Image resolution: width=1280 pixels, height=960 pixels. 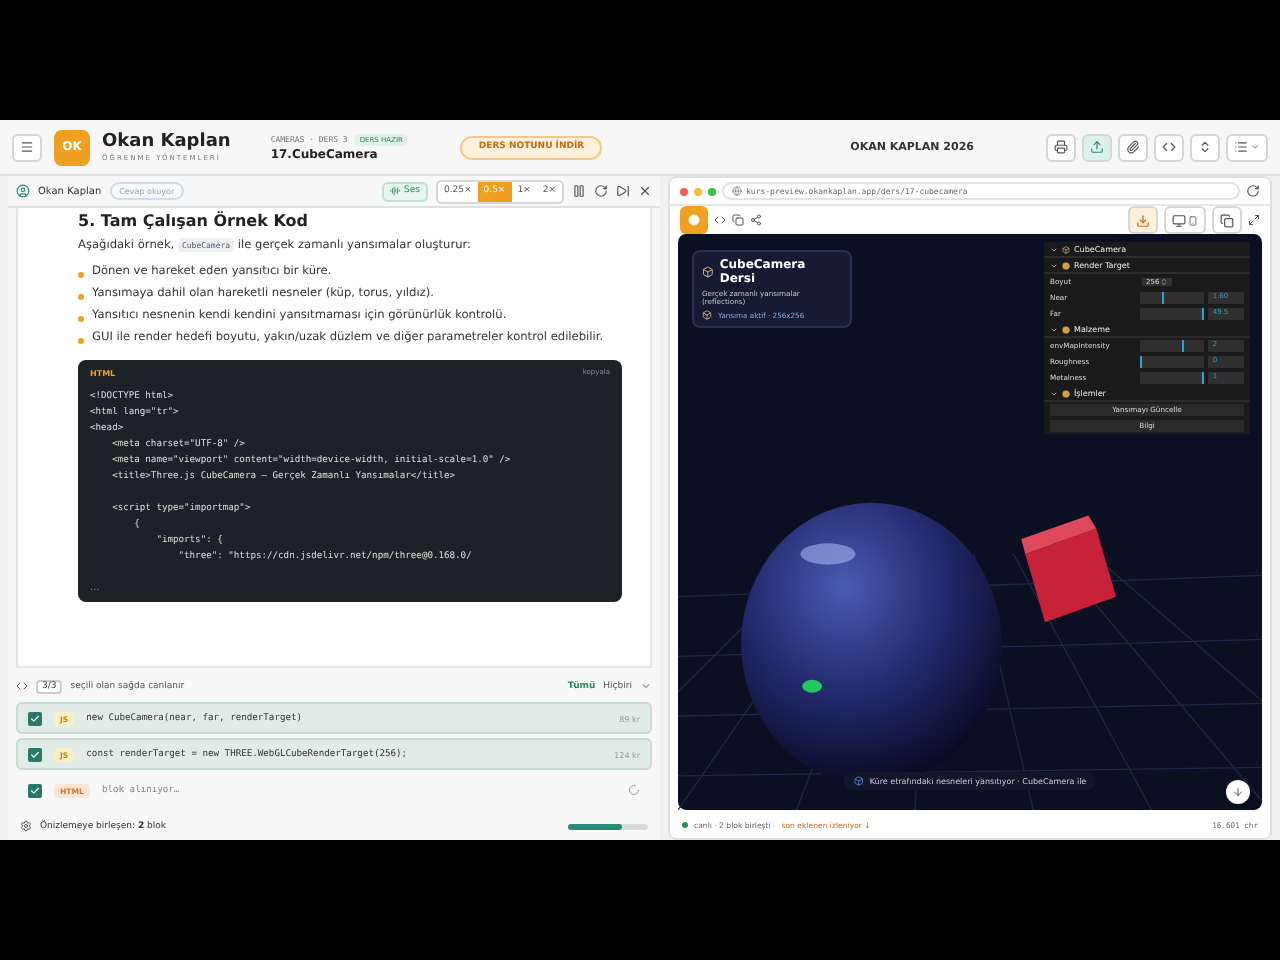 I want to click on globe-icon, so click(x=737, y=191).